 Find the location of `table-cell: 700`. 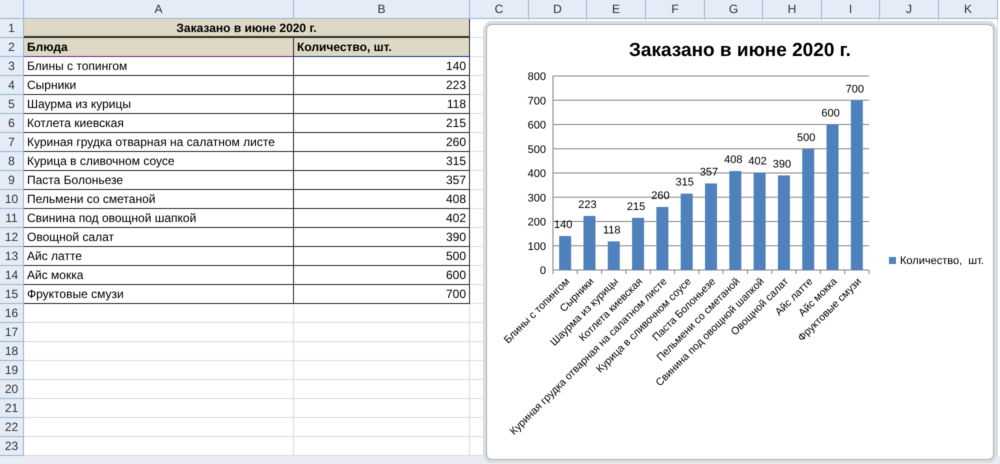

table-cell: 700 is located at coordinates (382, 294).